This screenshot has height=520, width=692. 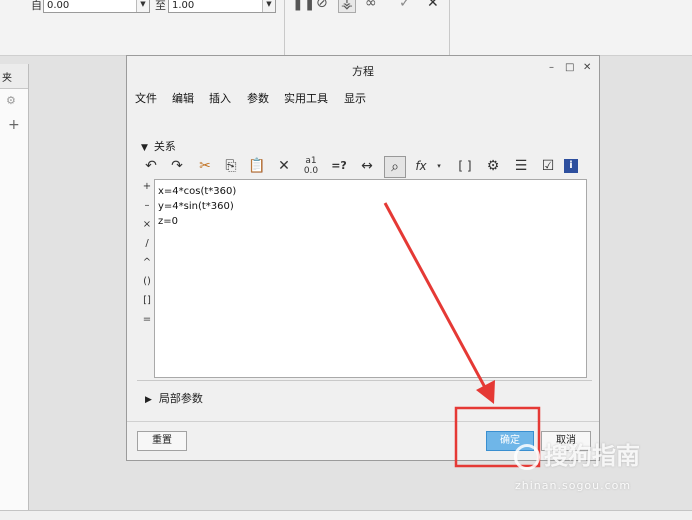 I want to click on watermark-icon, so click(x=527, y=457).